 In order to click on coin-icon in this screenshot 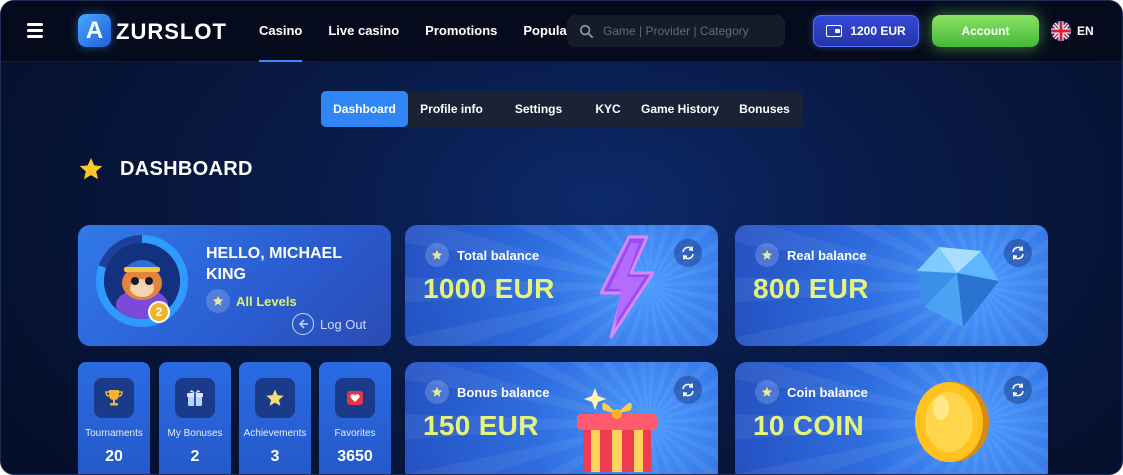, I will do `click(952, 422)`.